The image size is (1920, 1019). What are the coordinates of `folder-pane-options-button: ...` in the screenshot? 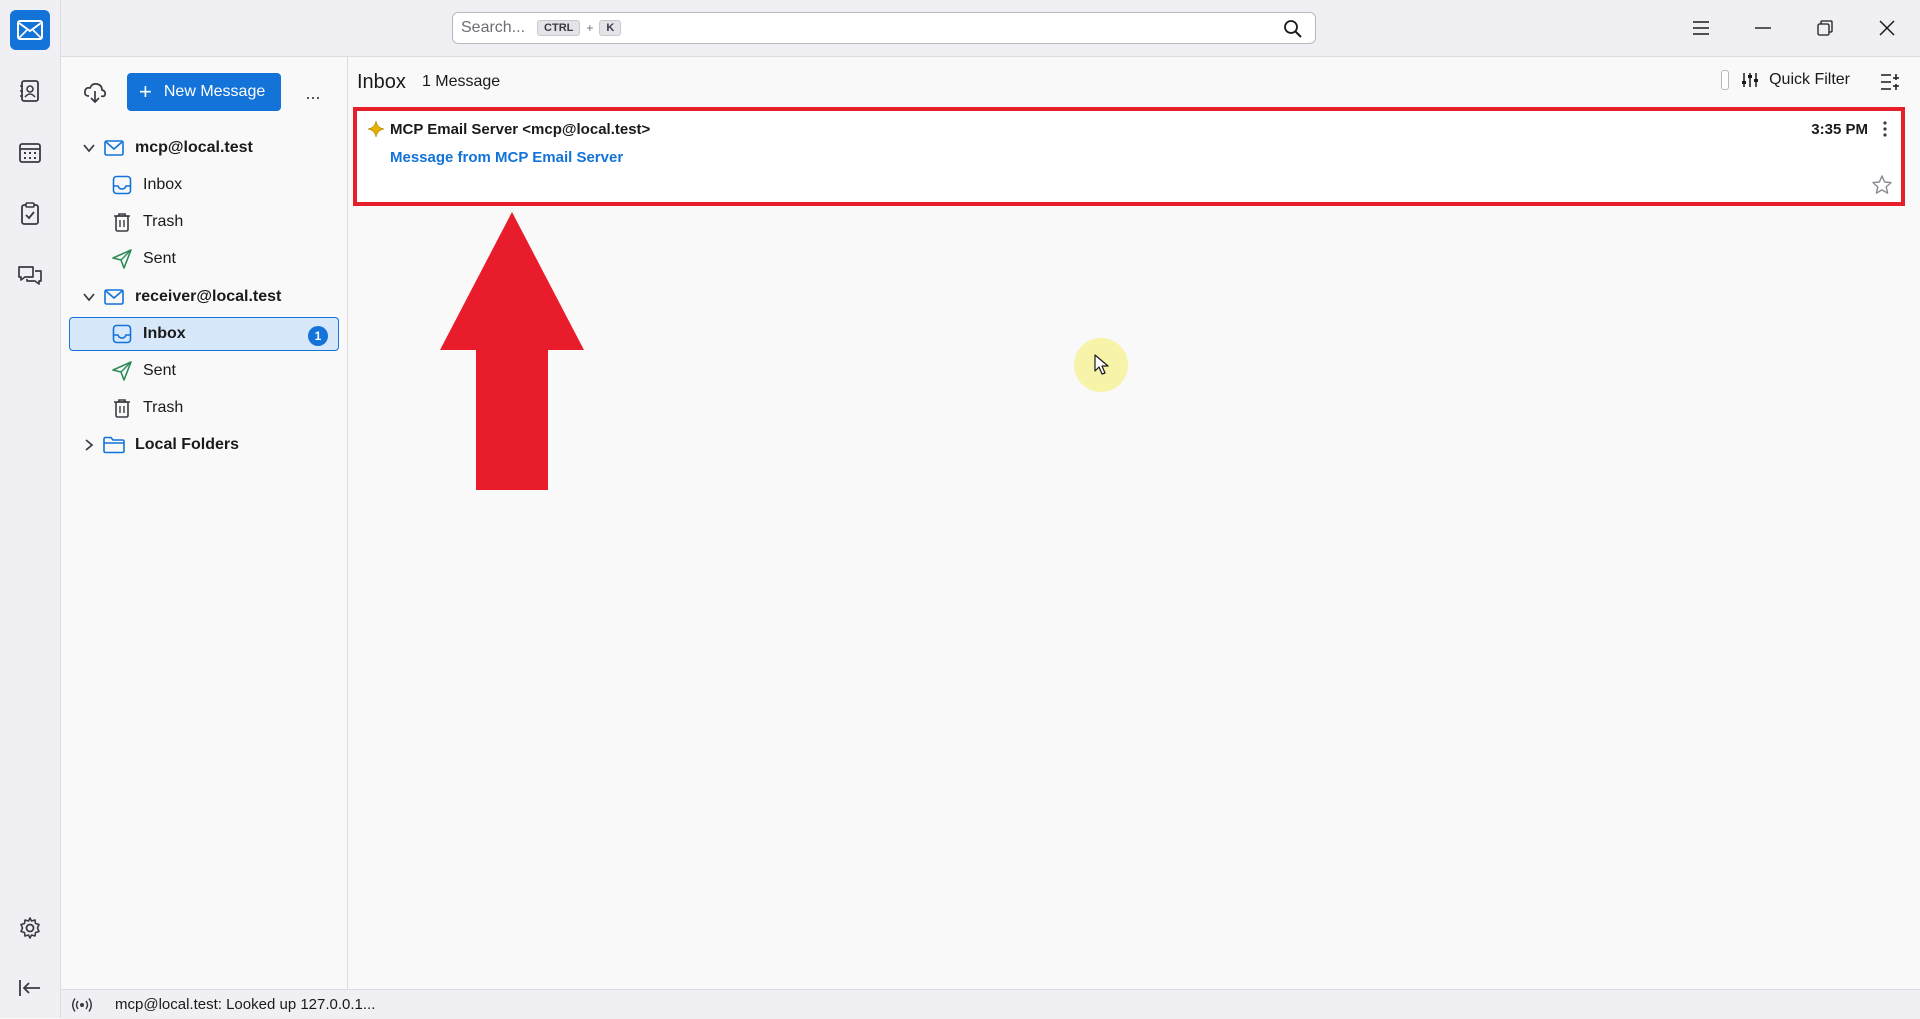 It's located at (313, 93).